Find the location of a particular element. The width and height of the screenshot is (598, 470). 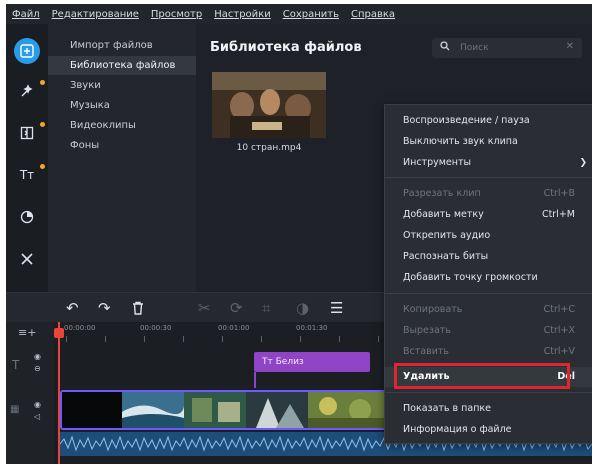

ruler-label: 00:01:00 is located at coordinates (234, 328).